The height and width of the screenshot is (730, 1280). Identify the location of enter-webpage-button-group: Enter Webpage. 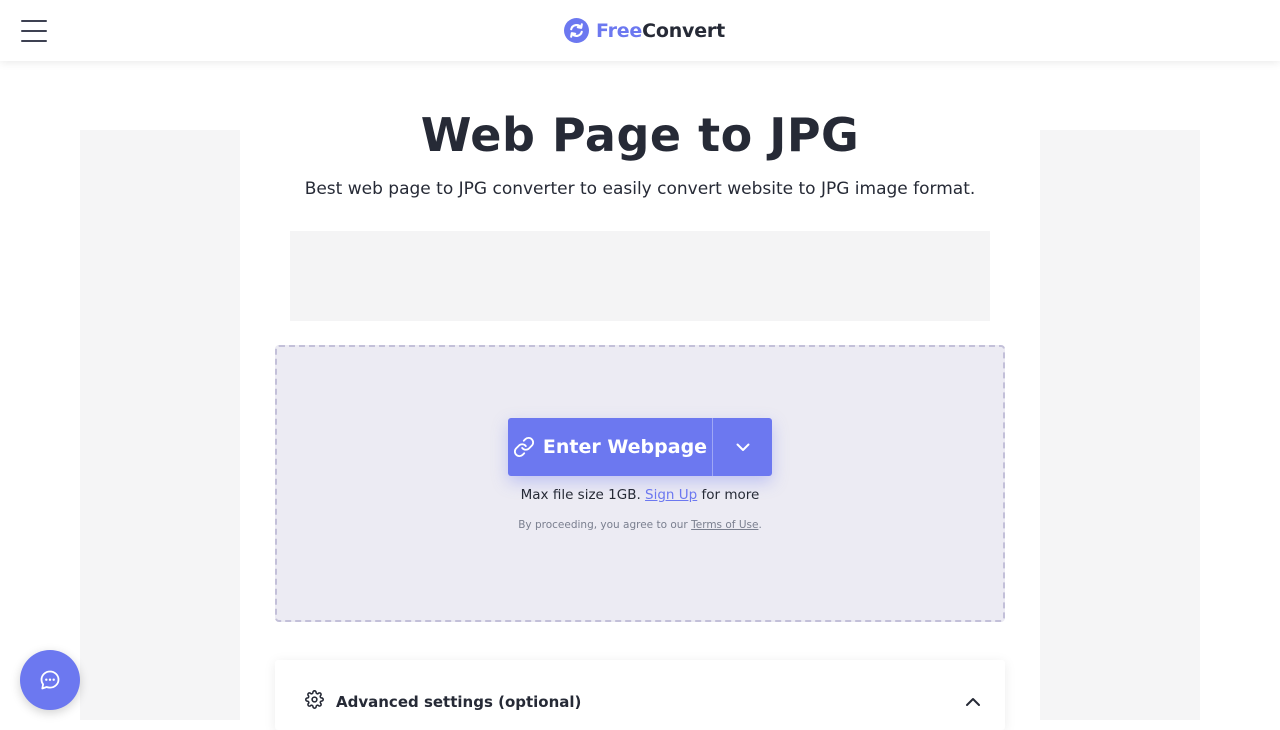
(640, 447).